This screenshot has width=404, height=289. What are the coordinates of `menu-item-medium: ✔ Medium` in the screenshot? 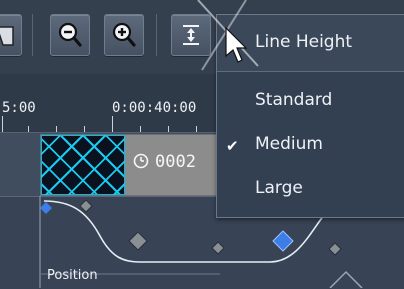 It's located at (310, 145).